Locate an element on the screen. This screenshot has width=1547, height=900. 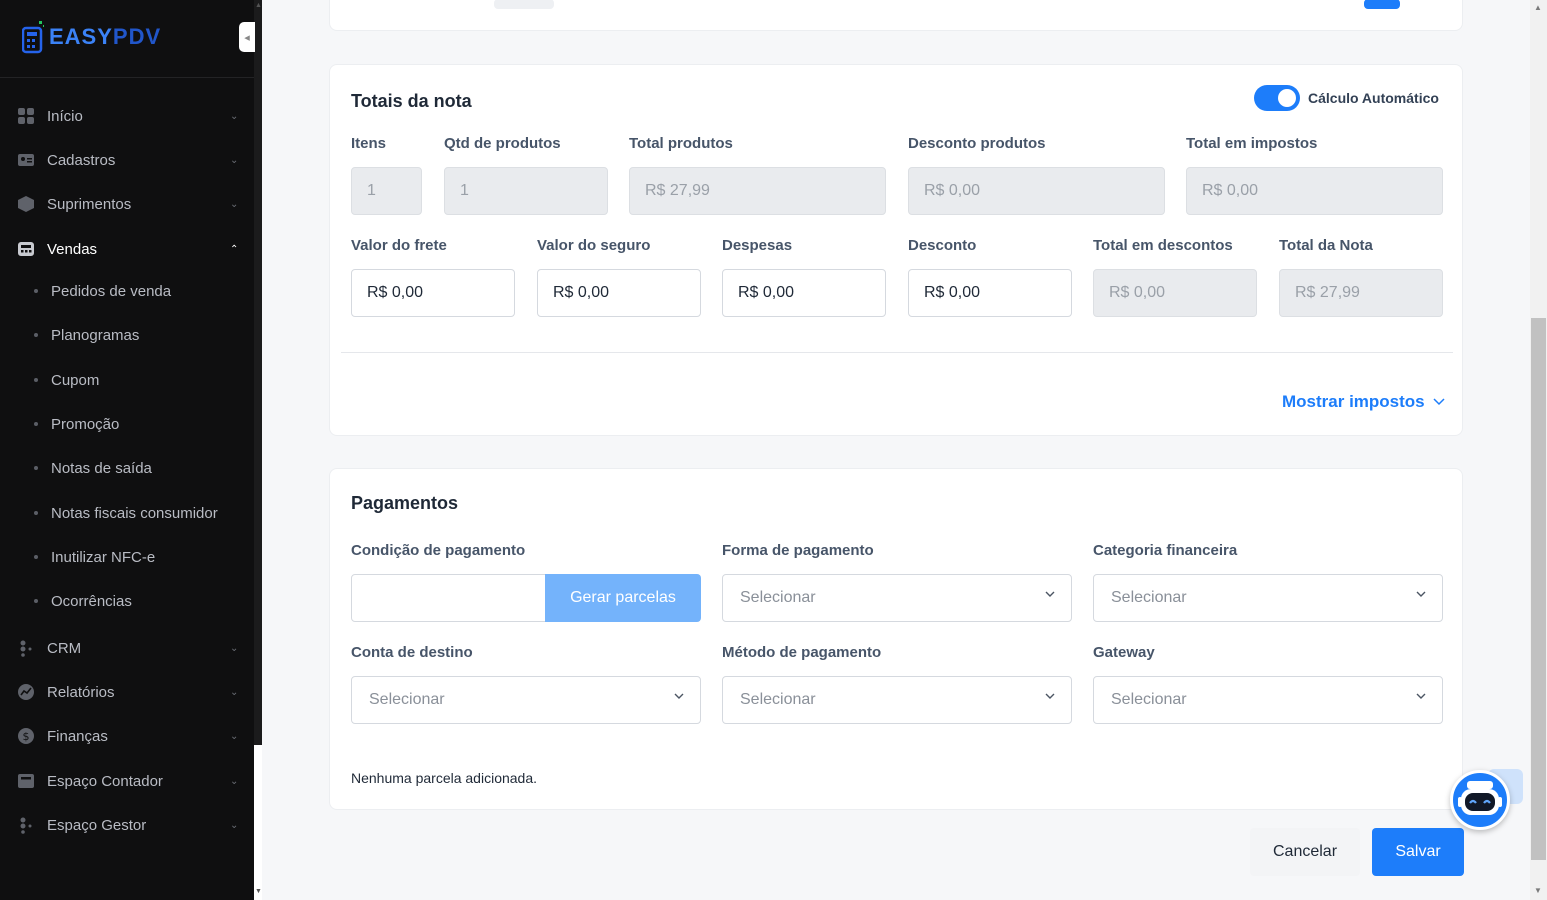
sidebar-subitem-planogramas: Planogramas is located at coordinates (127, 335).